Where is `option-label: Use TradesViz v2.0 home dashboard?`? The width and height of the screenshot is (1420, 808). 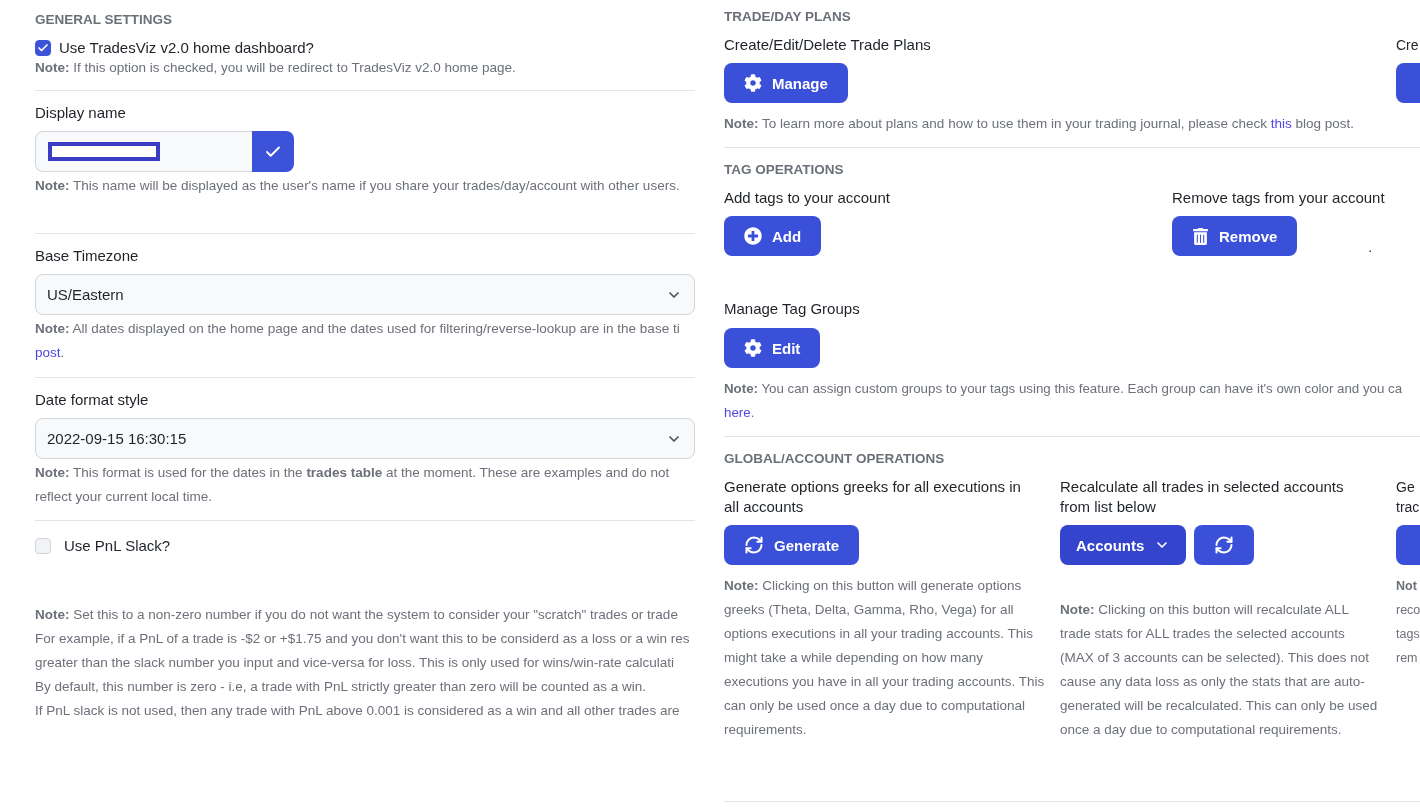
option-label: Use TradesViz v2.0 home dashboard? is located at coordinates (186, 48).